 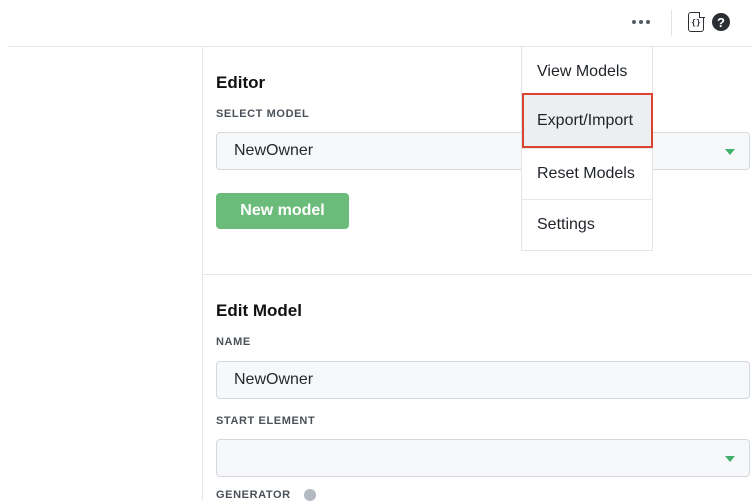 I want to click on start-element-dropdown, so click(x=483, y=458).